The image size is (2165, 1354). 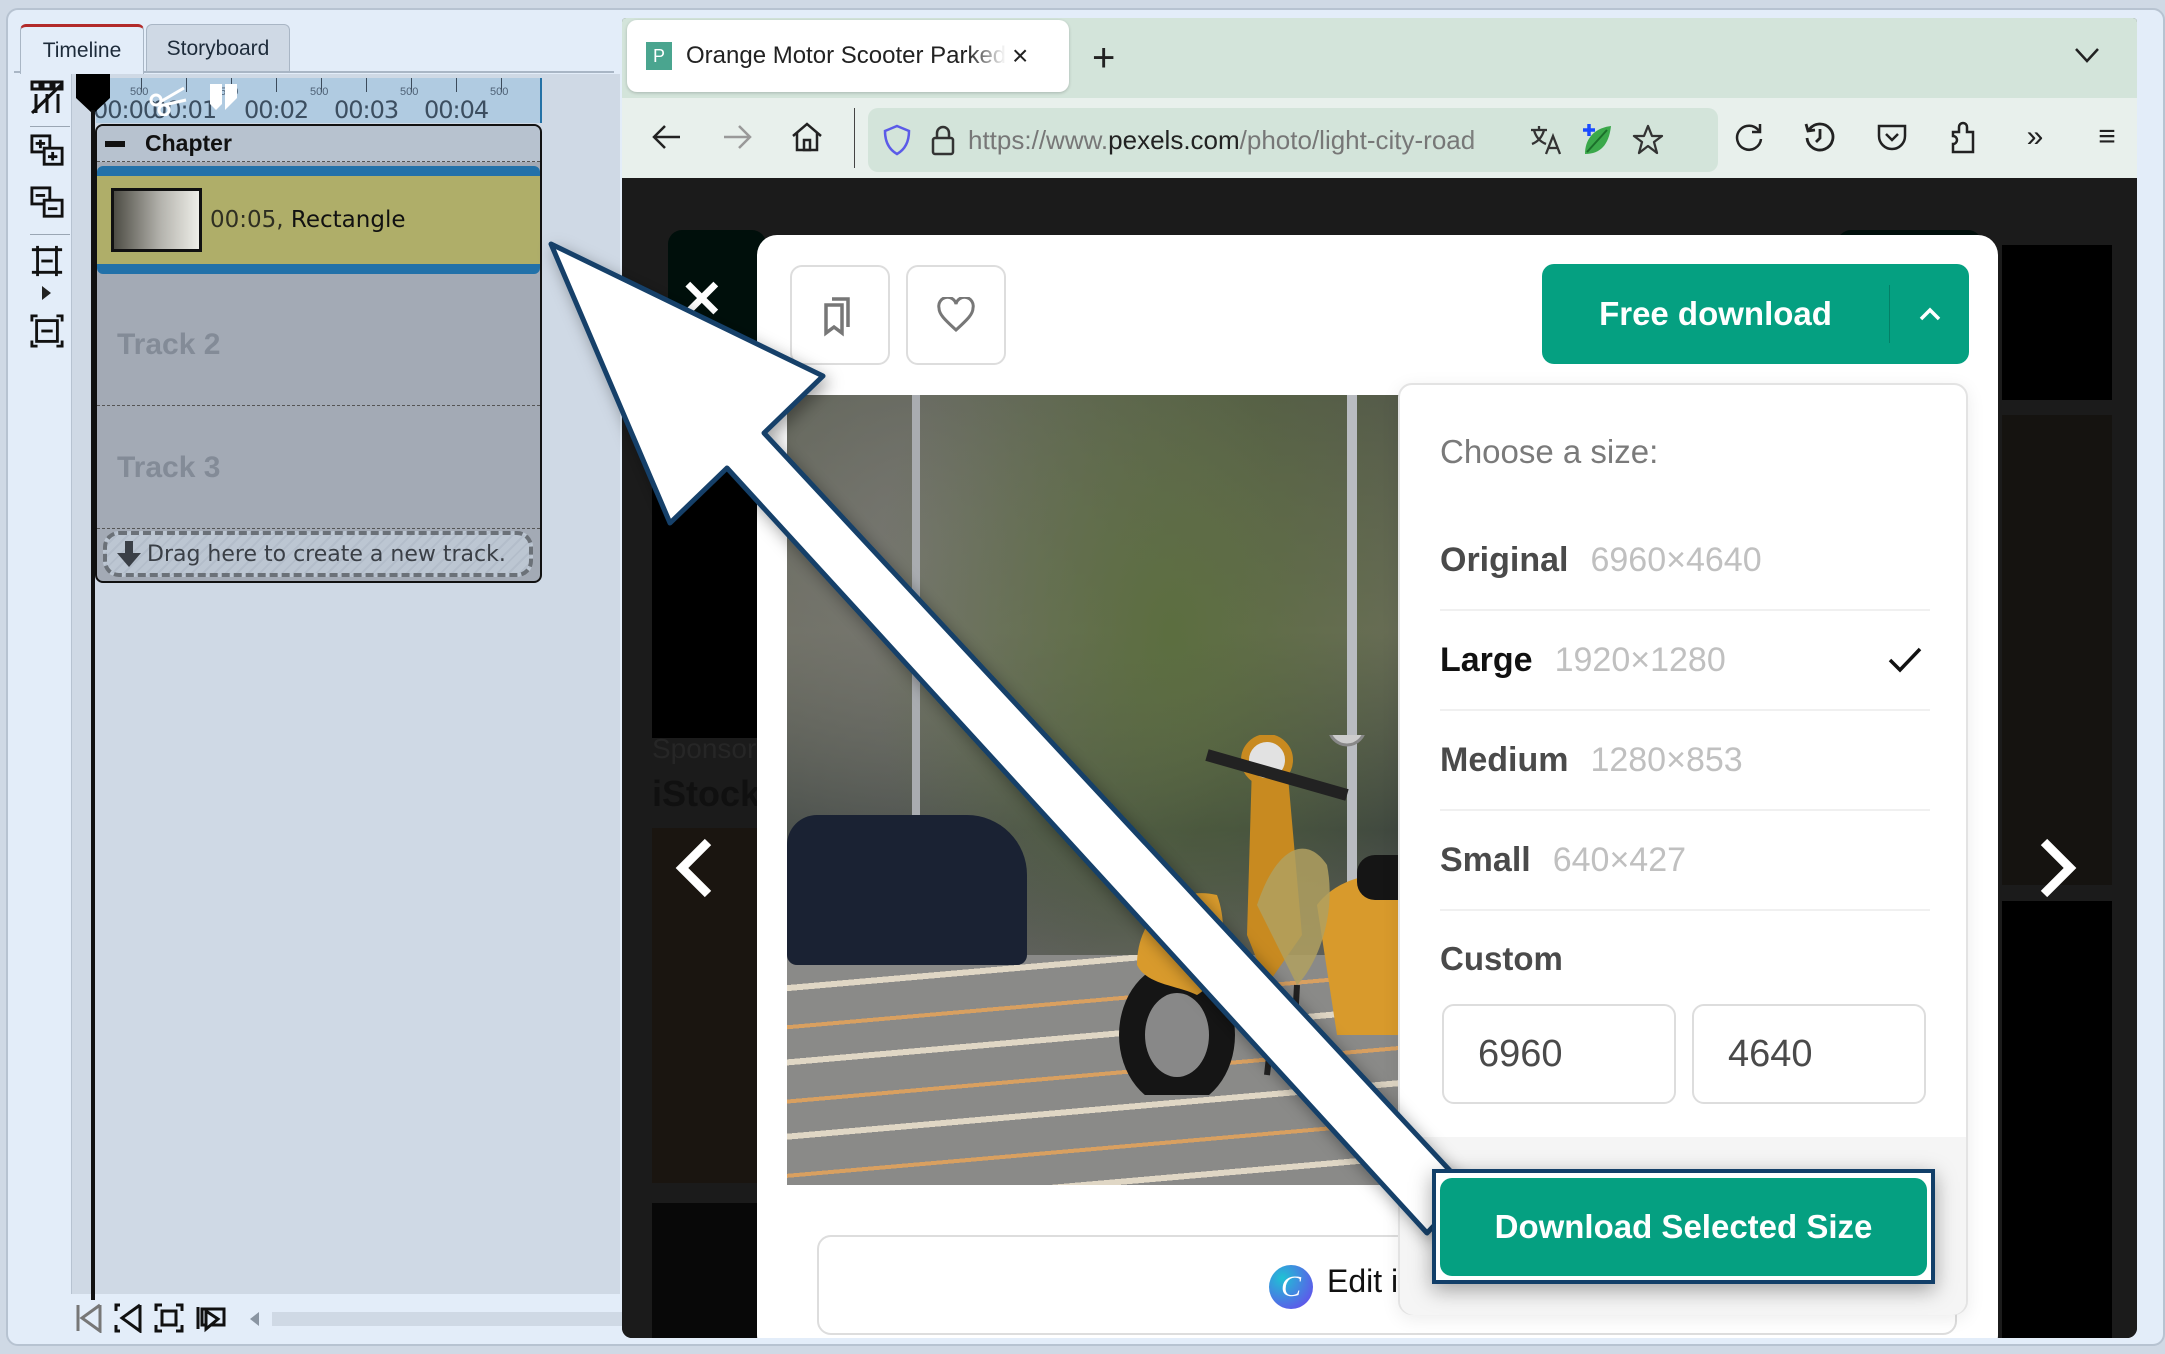 I want to click on size-option-dimensions: 640×427, so click(x=1619, y=859).